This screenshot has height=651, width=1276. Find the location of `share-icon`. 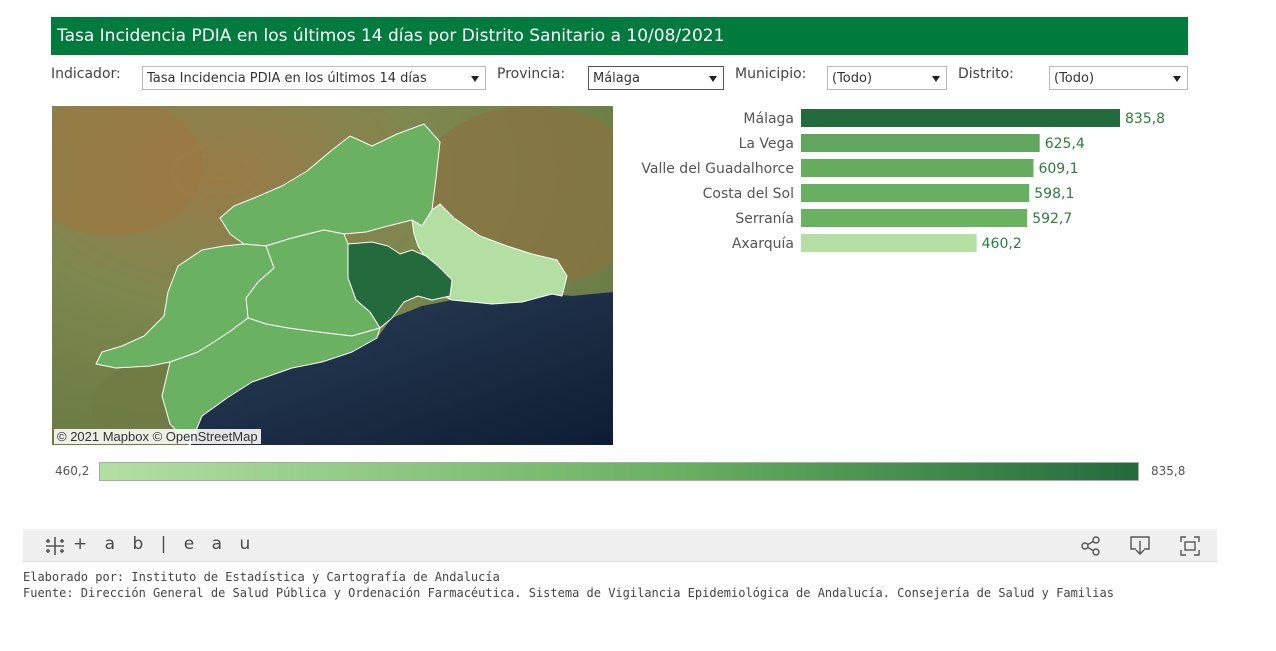

share-icon is located at coordinates (1091, 546).